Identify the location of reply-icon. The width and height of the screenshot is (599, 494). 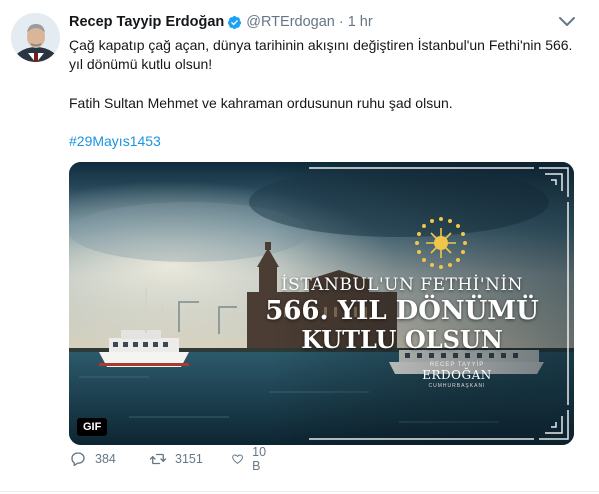
(78, 459).